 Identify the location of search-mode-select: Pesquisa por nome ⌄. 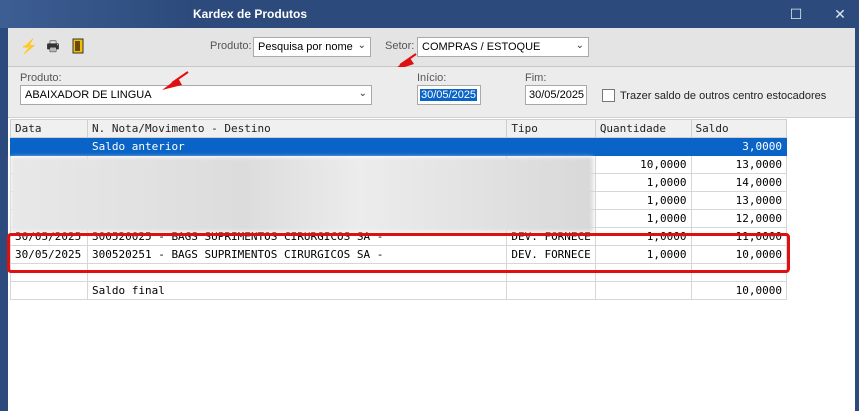
(312, 47).